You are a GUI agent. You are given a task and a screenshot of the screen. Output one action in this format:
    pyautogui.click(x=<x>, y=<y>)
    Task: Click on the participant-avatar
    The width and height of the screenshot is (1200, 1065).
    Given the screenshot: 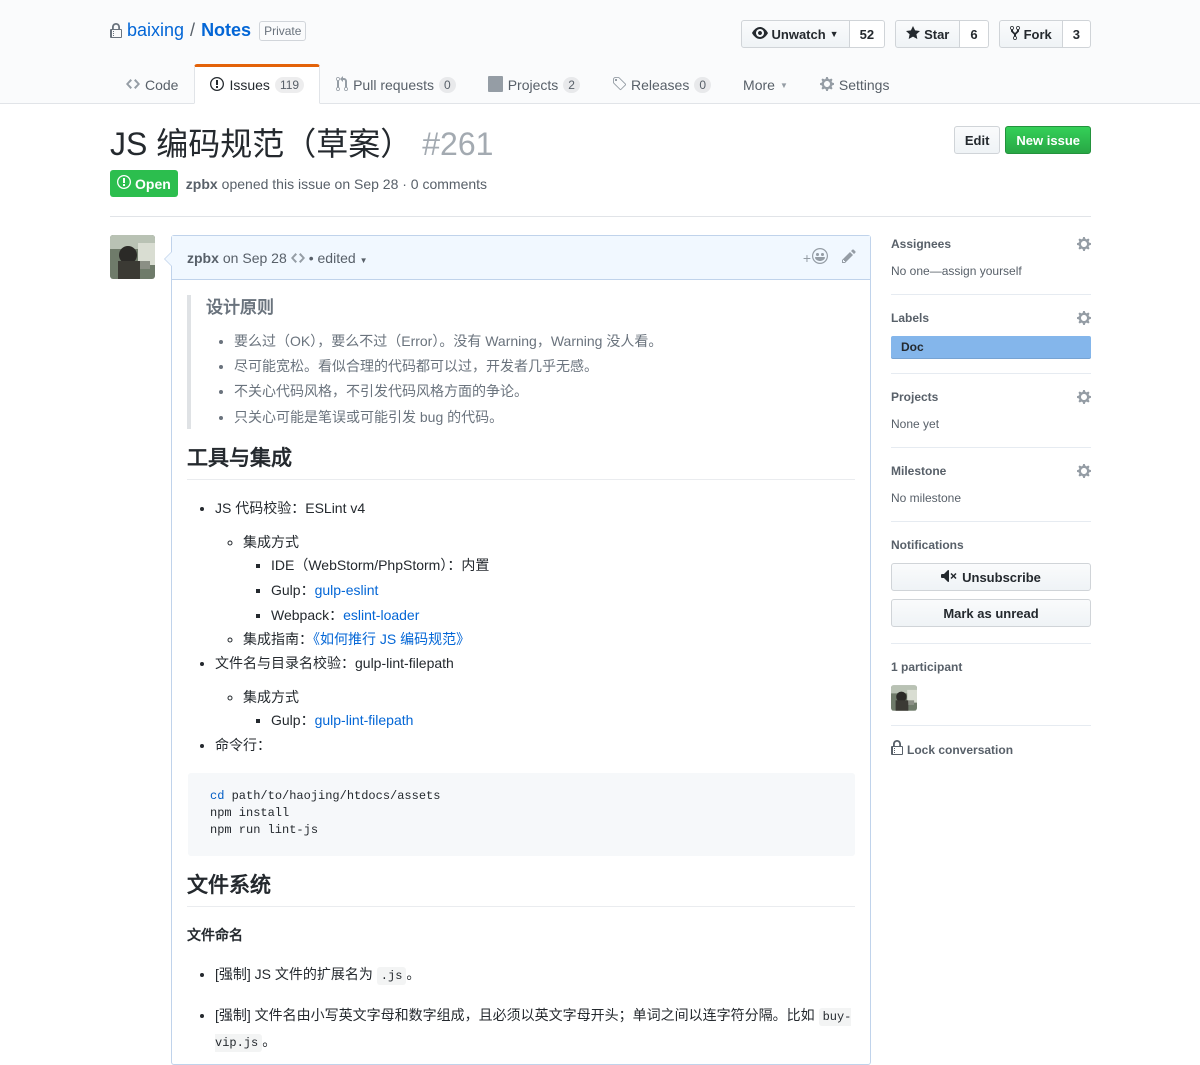 What is the action you would take?
    pyautogui.click(x=904, y=698)
    